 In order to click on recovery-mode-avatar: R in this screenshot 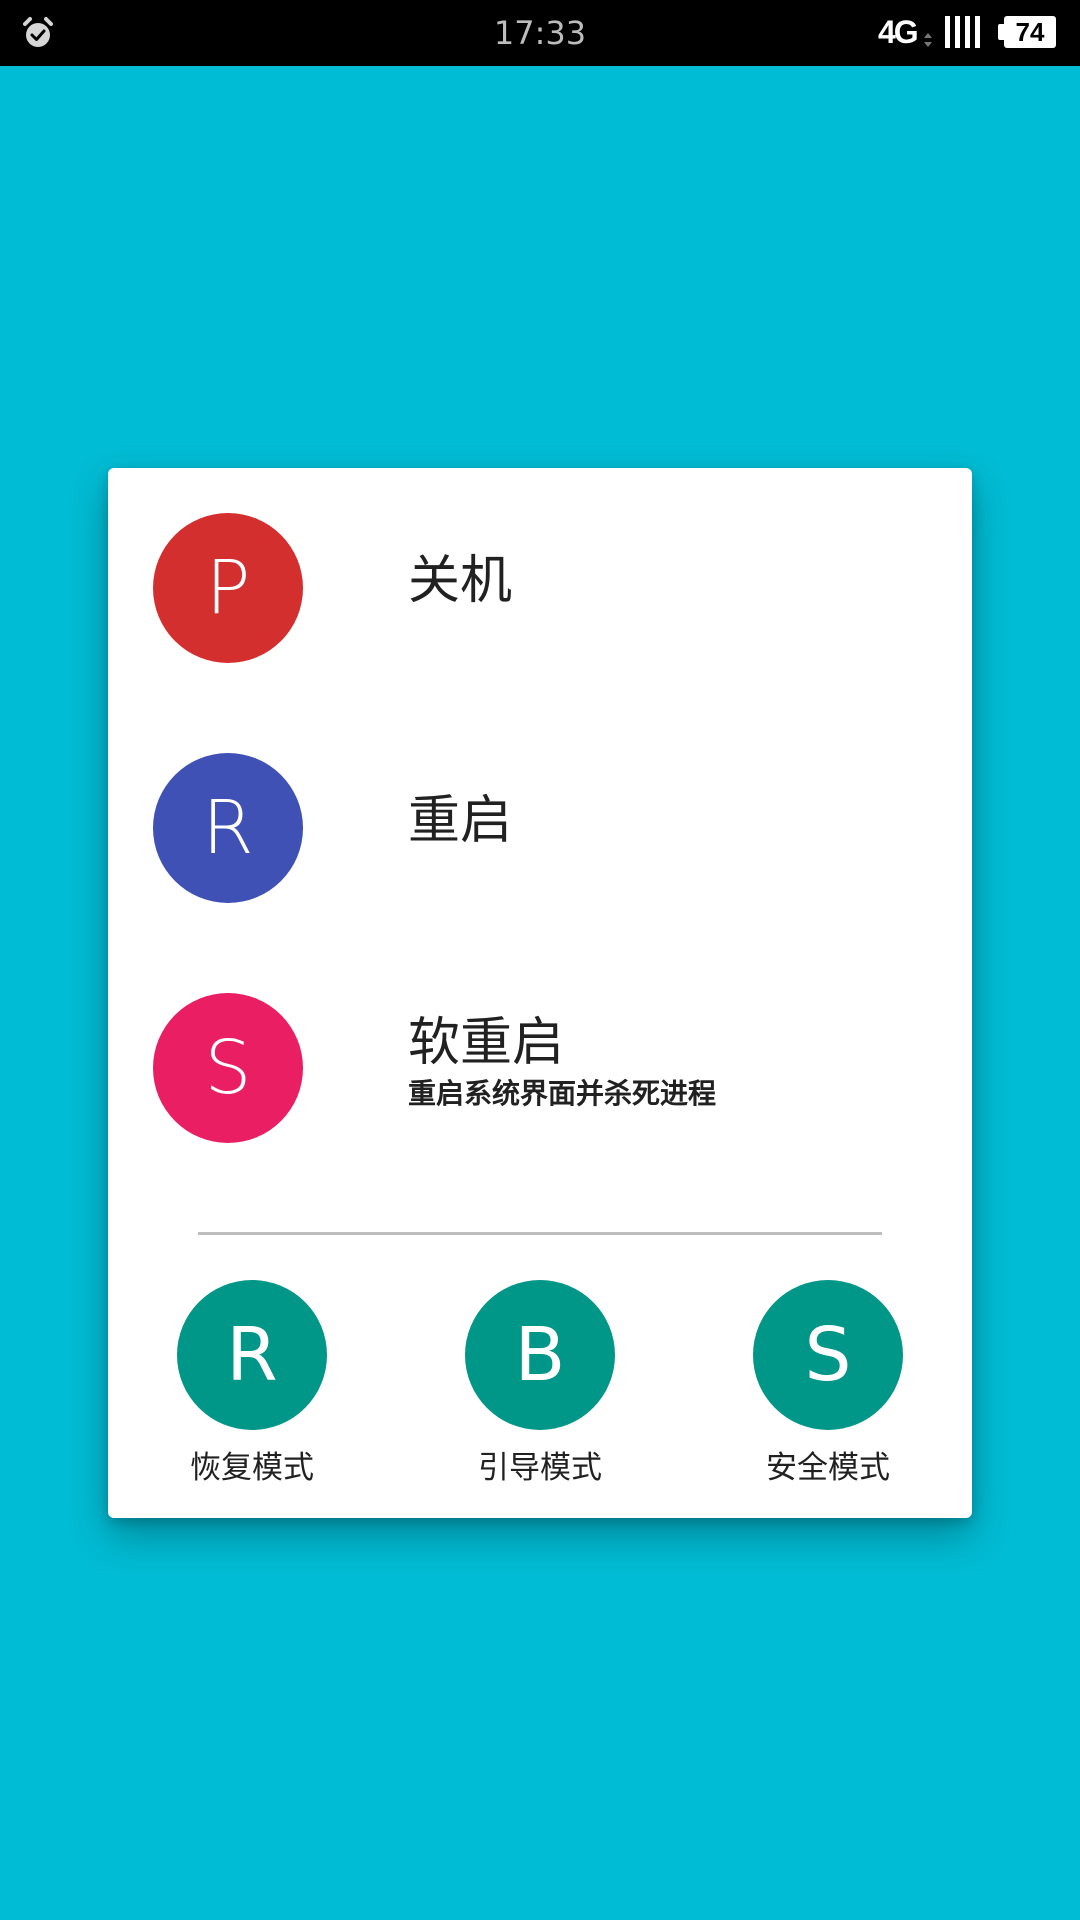, I will do `click(252, 1355)`.